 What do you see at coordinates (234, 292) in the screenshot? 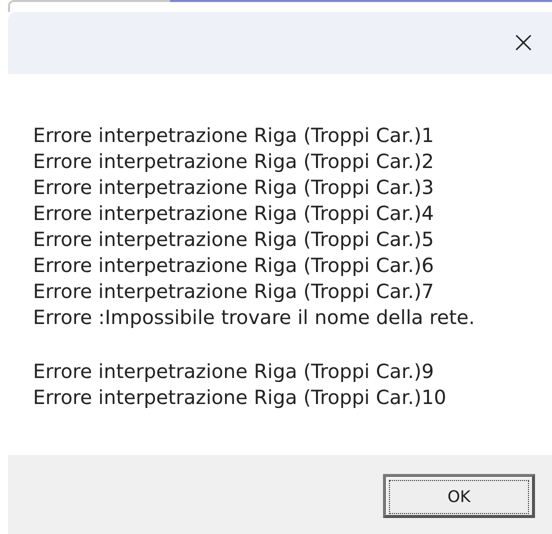
I see `message-line: Errore interpetrazione Riga (Troppi Car.)7` at bounding box center [234, 292].